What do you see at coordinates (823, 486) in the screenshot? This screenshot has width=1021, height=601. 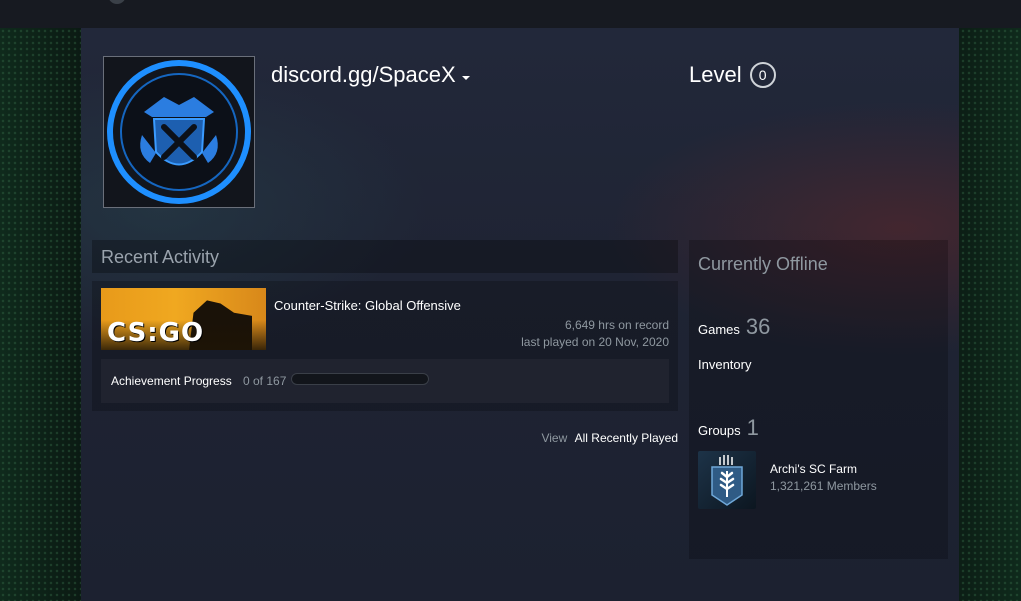 I see `group-member-count: 1,321,261 Members` at bounding box center [823, 486].